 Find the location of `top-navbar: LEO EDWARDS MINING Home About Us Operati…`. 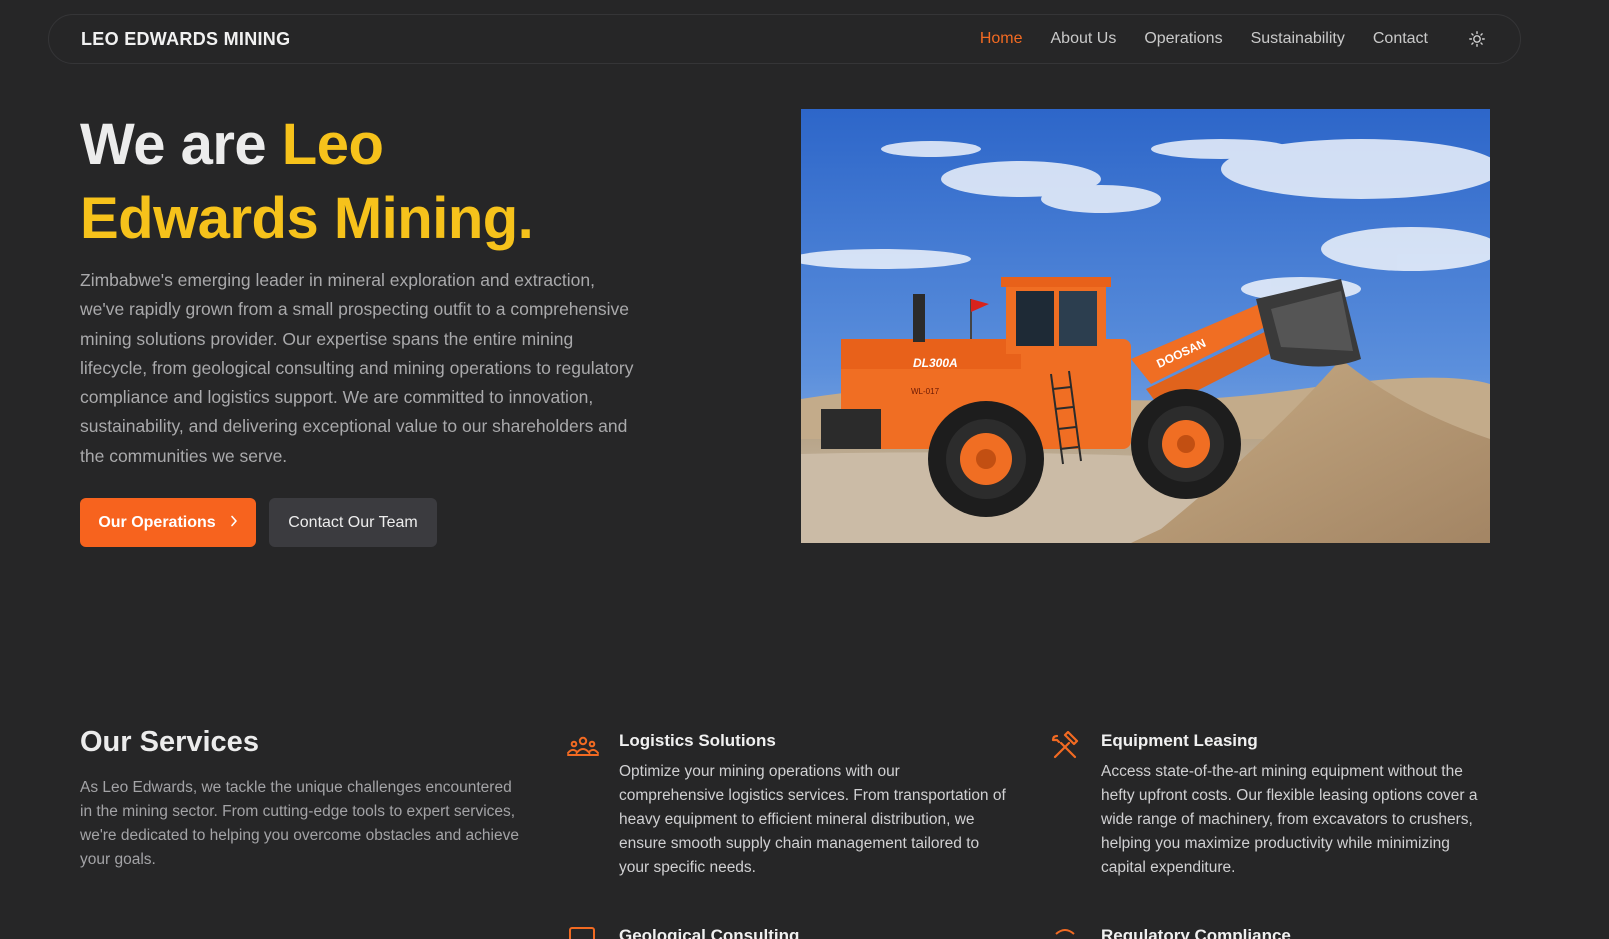

top-navbar: LEO EDWARDS MINING Home About Us Operati… is located at coordinates (784, 39).